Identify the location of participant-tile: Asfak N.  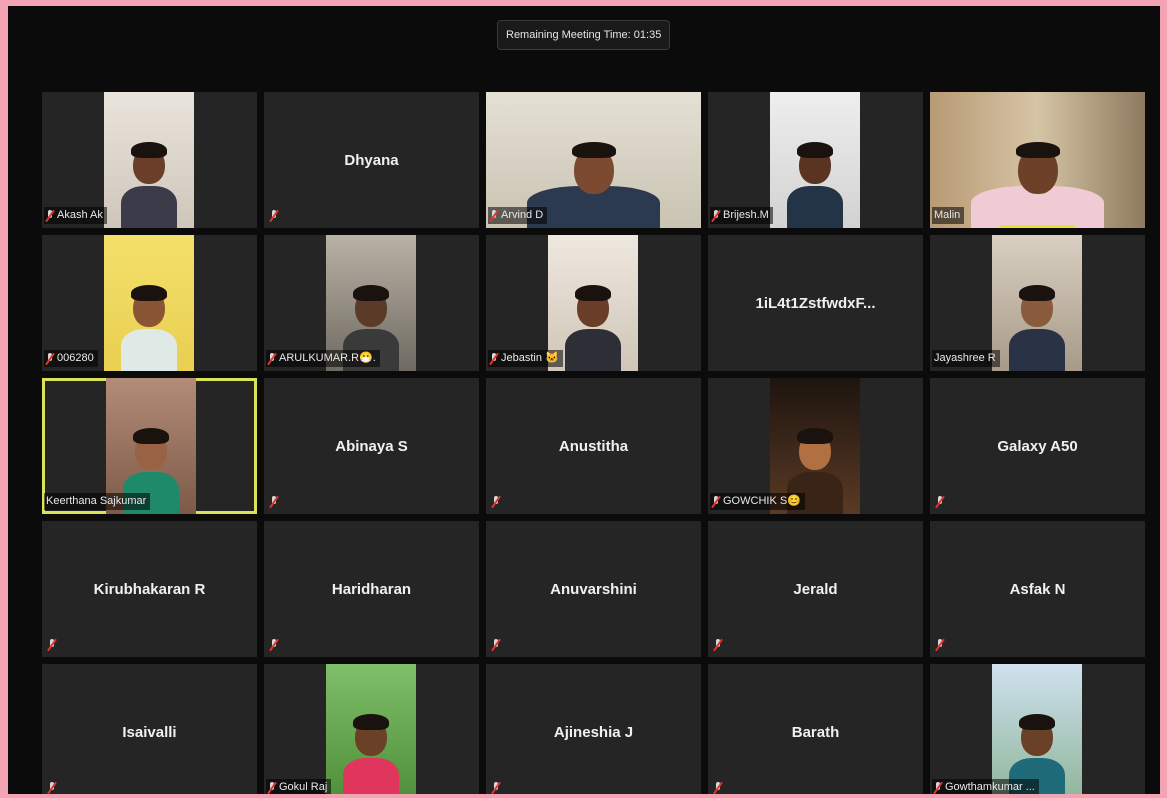
(1037, 589).